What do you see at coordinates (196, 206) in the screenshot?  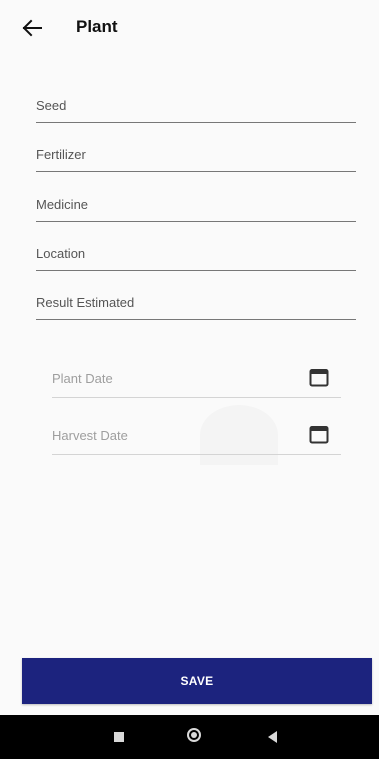 I see `medicine-field: Medicine` at bounding box center [196, 206].